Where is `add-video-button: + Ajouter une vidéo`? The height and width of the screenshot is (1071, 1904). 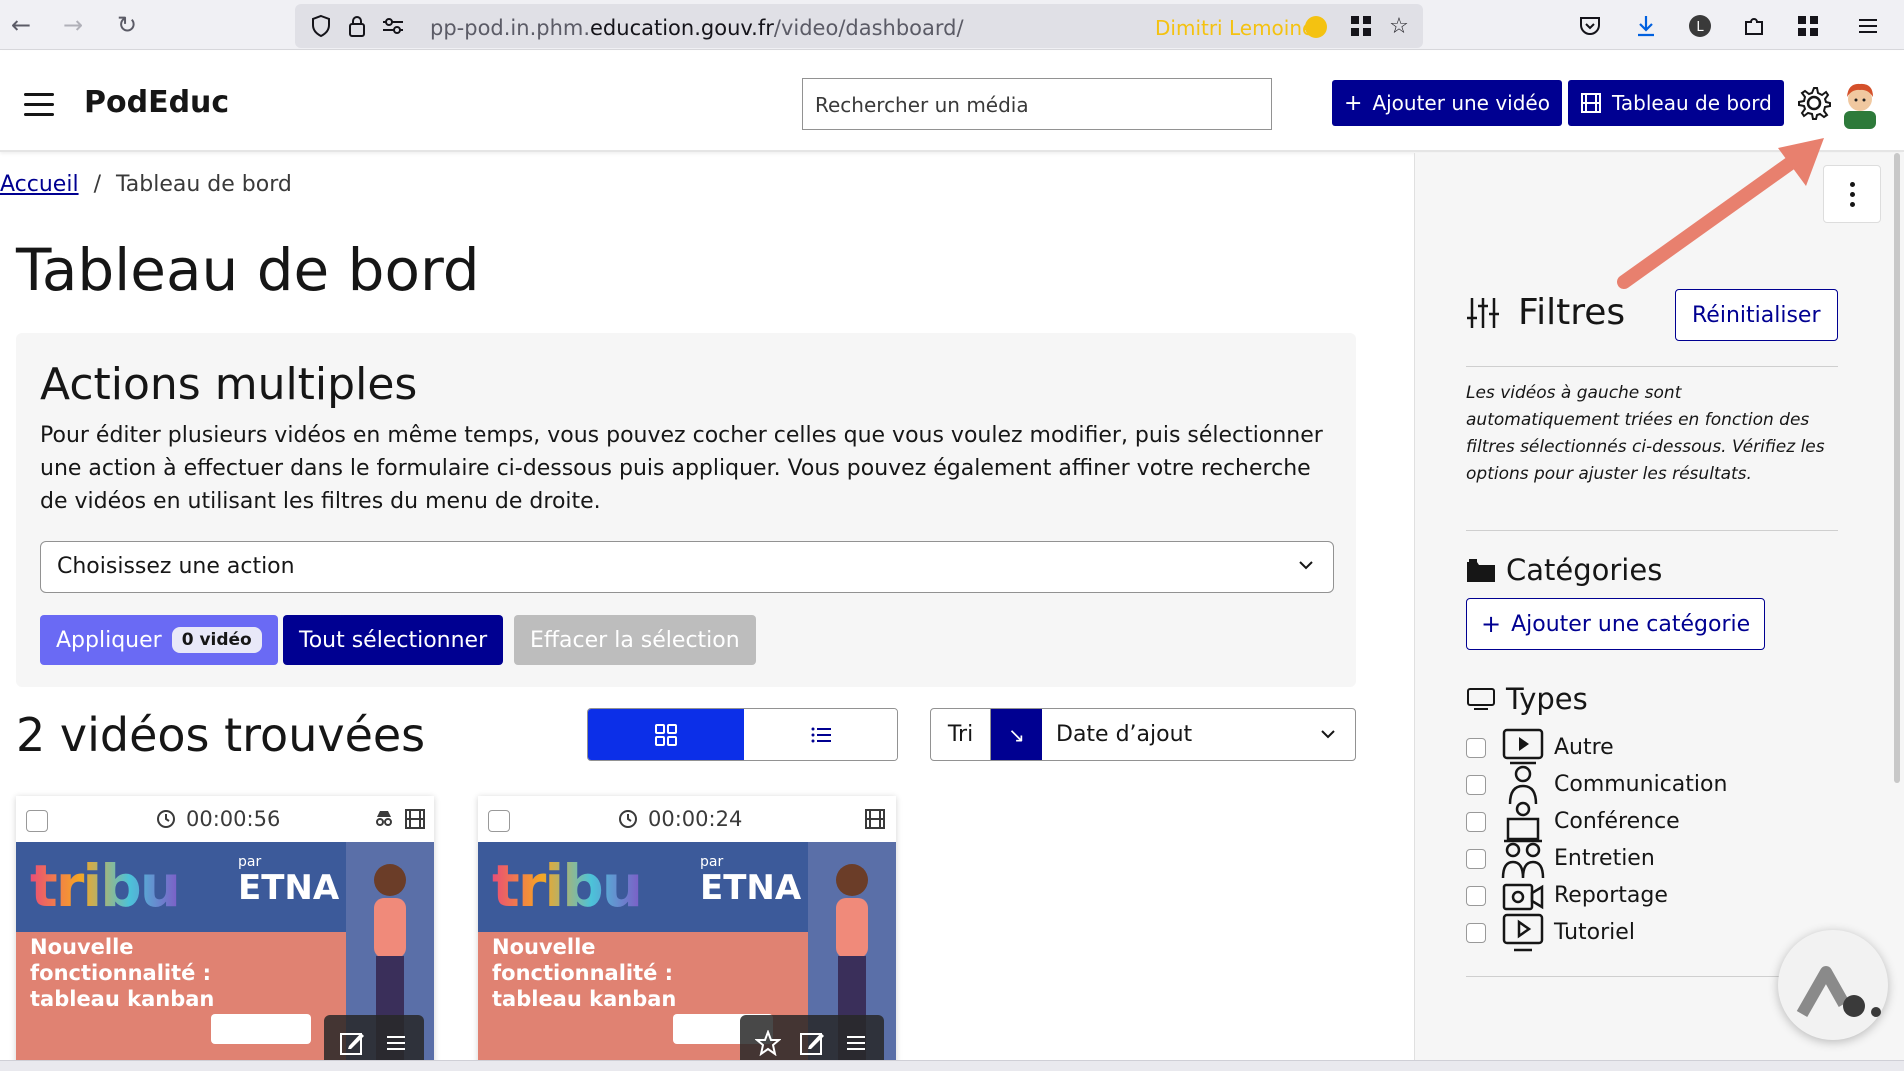
add-video-button: + Ajouter une vidéo is located at coordinates (1447, 103).